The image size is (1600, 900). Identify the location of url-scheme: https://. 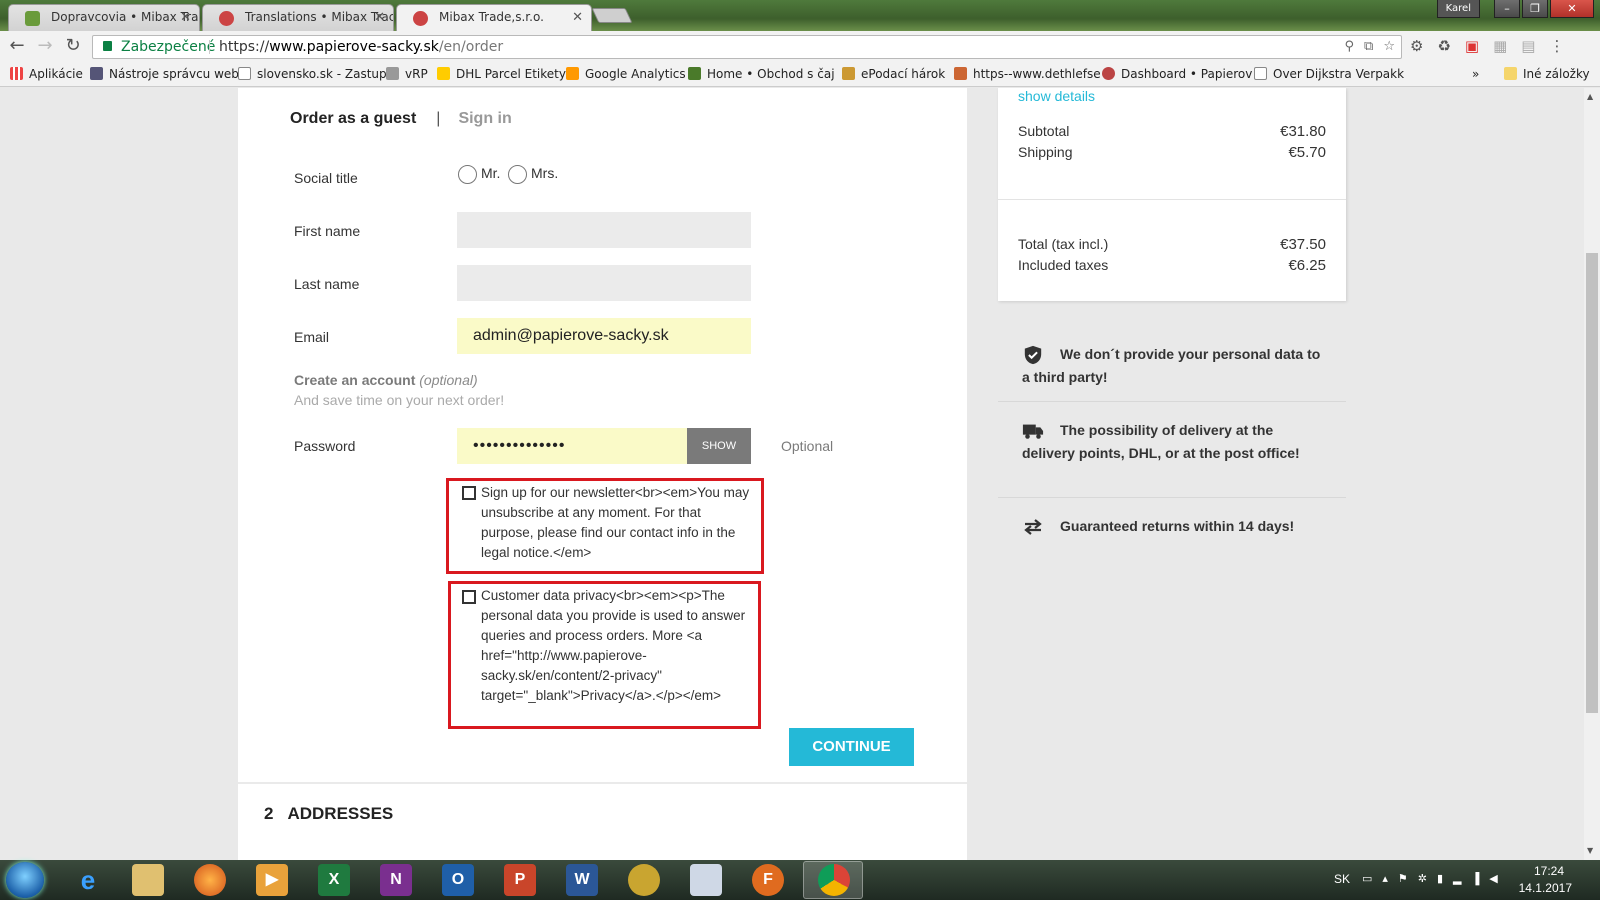
(244, 47).